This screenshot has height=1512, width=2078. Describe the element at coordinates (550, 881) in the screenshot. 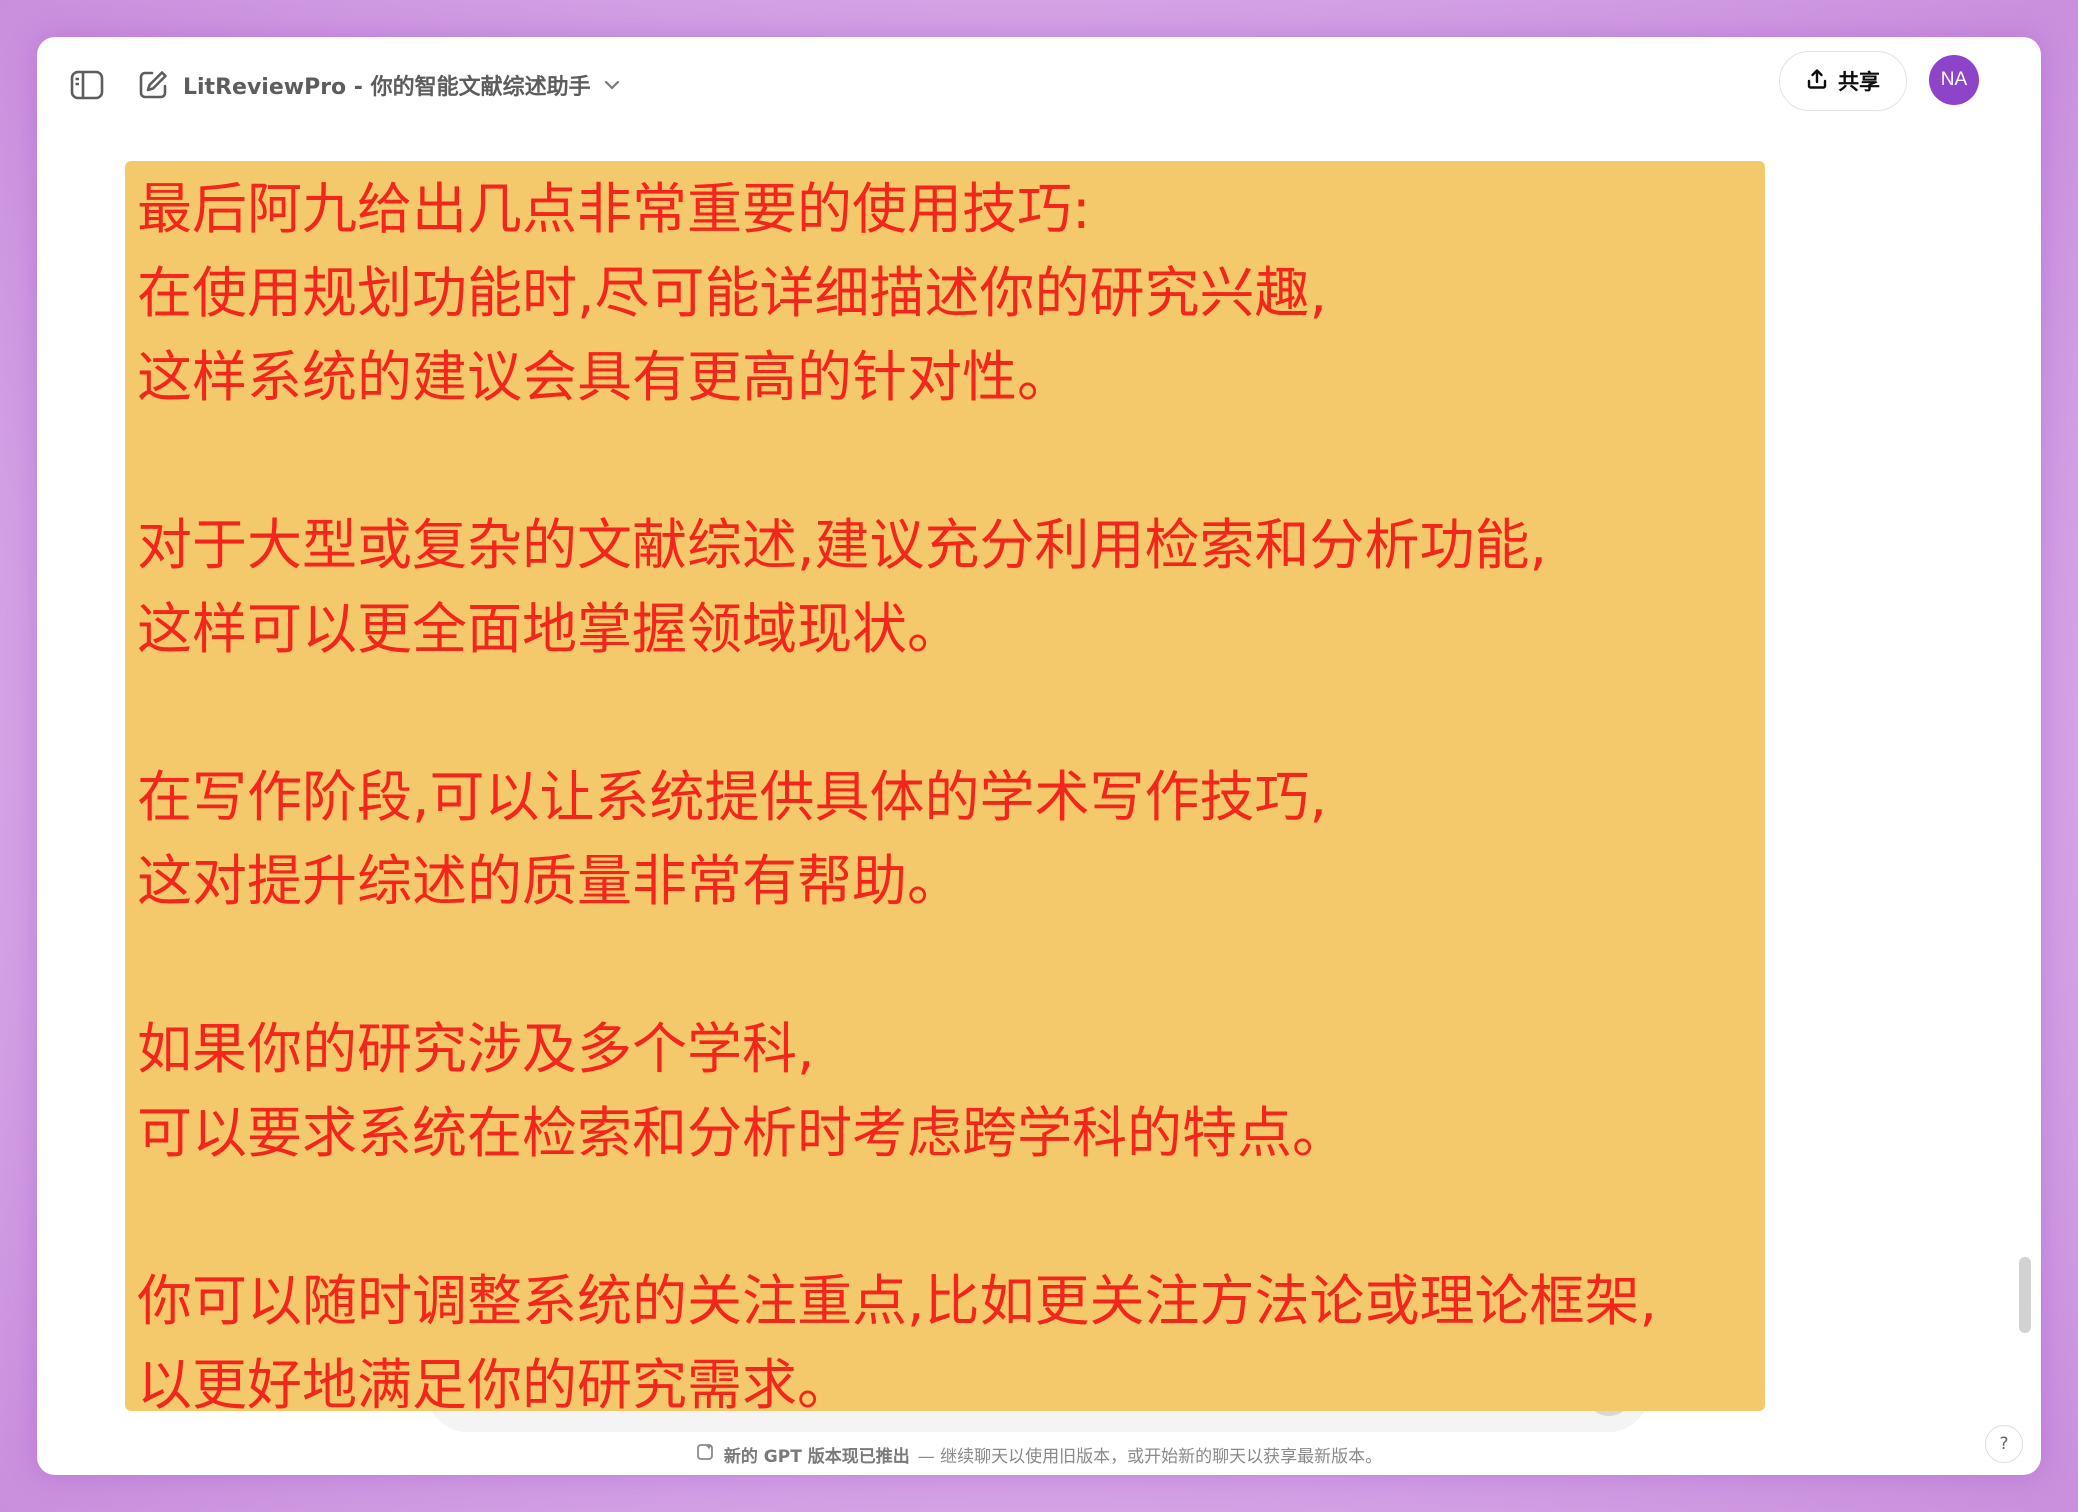

I see `overlay-line: 这对提升综述的质量非常有帮助。` at that location.